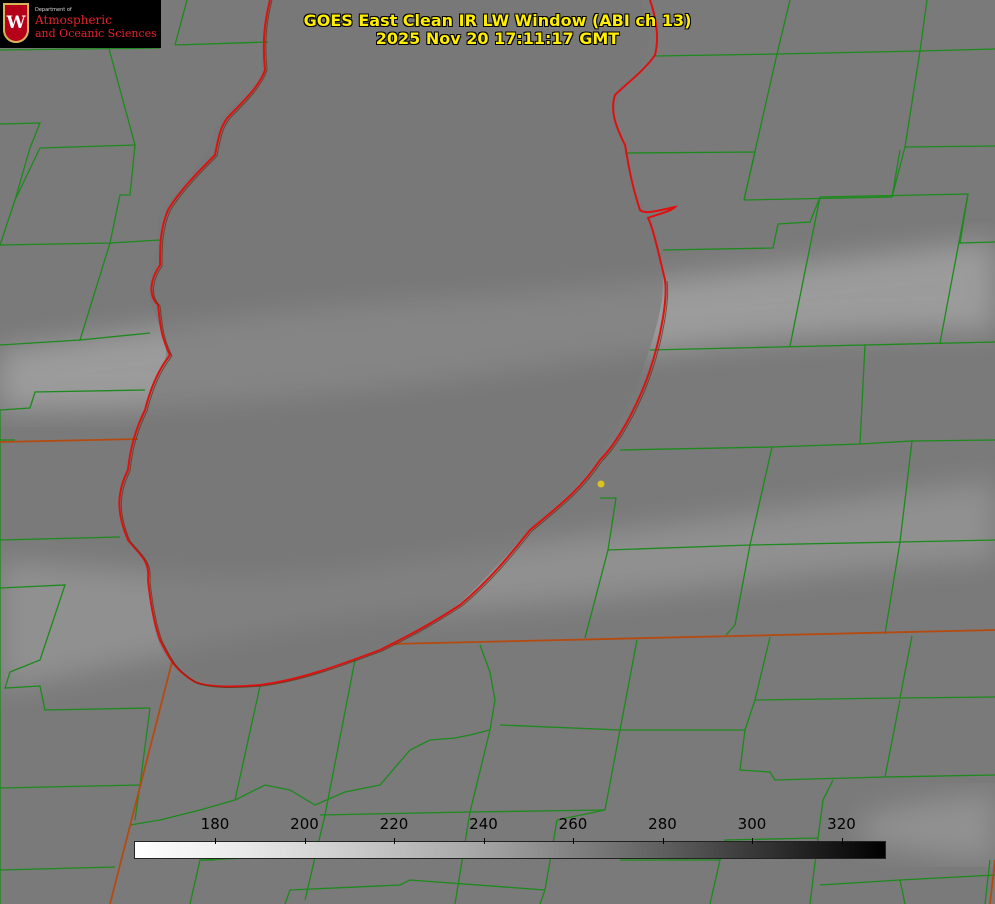  Describe the element at coordinates (497, 20) in the screenshot. I see `image-title: GOES East Clean IR LW Window (ABI ch 13)` at that location.